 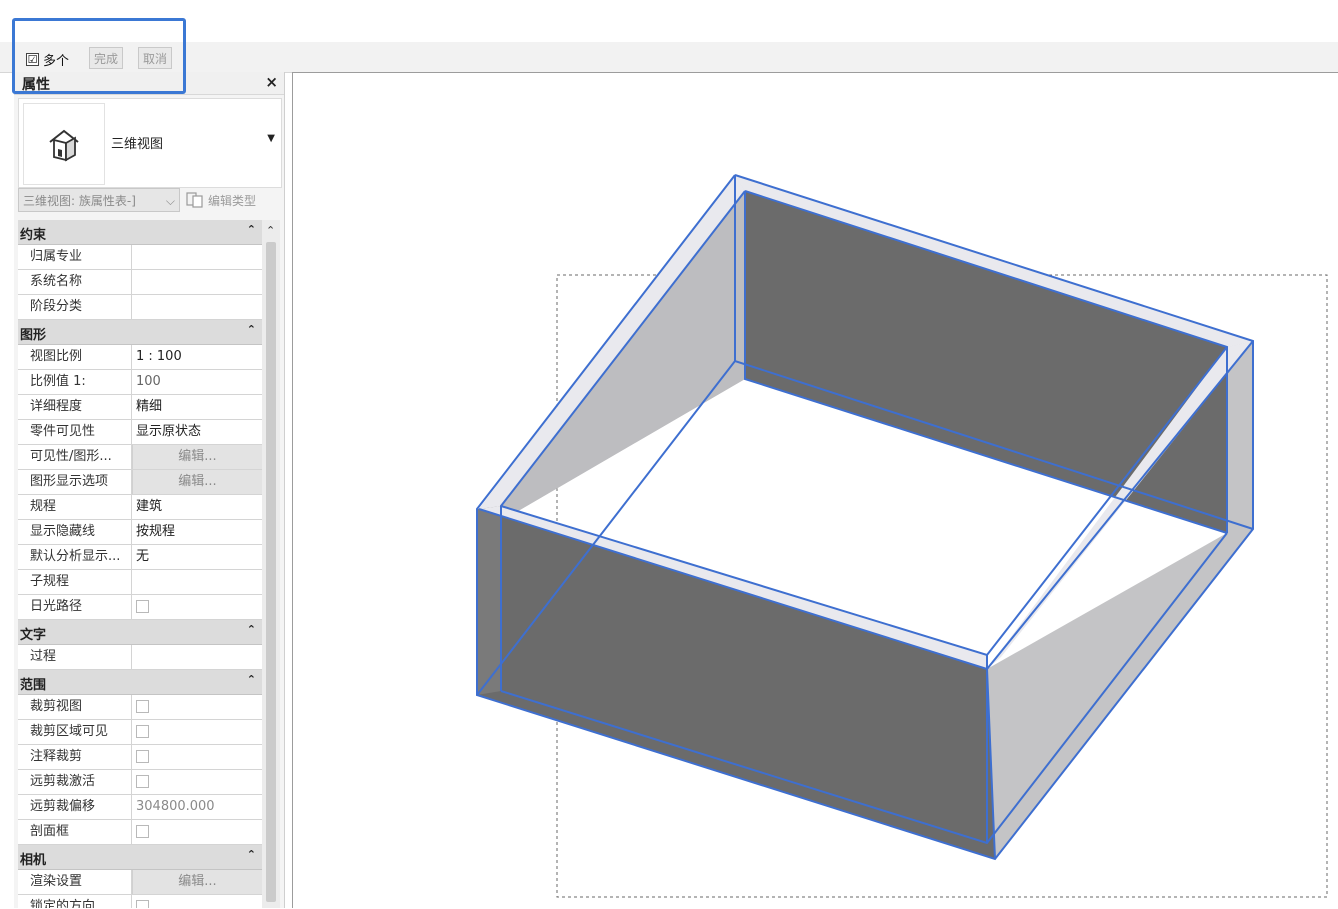 I want to click on section-constraints: 约束 ⌃, so click(x=140, y=232).